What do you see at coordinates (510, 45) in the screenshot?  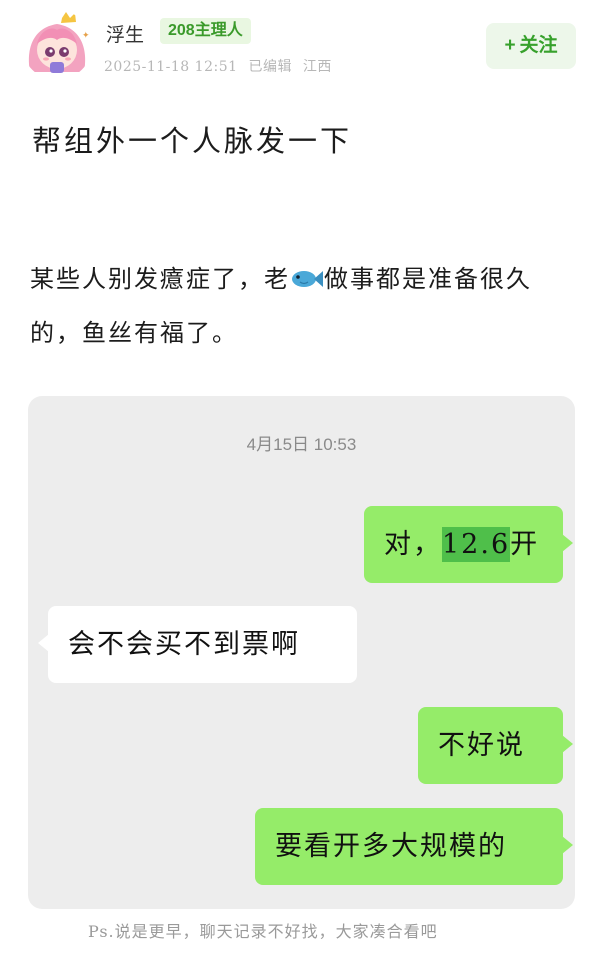 I see `plus-icon: +` at bounding box center [510, 45].